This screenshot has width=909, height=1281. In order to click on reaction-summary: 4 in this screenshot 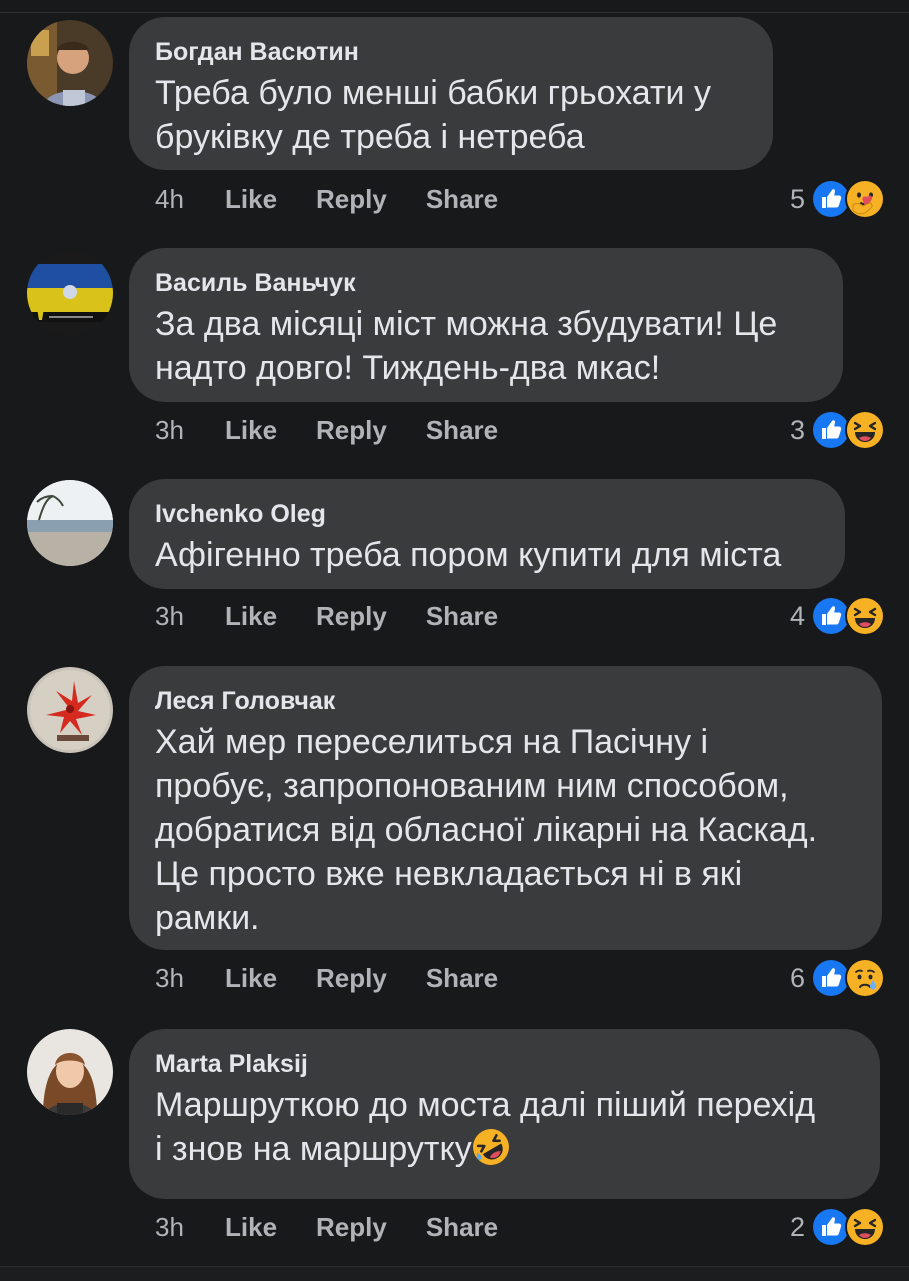, I will do `click(837, 616)`.